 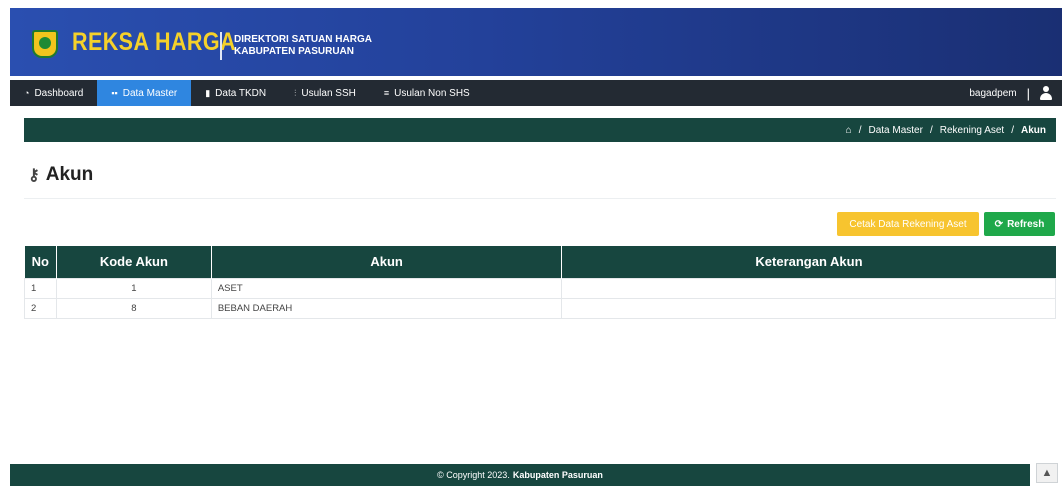 I want to click on book-icon: ▮, so click(x=208, y=92).